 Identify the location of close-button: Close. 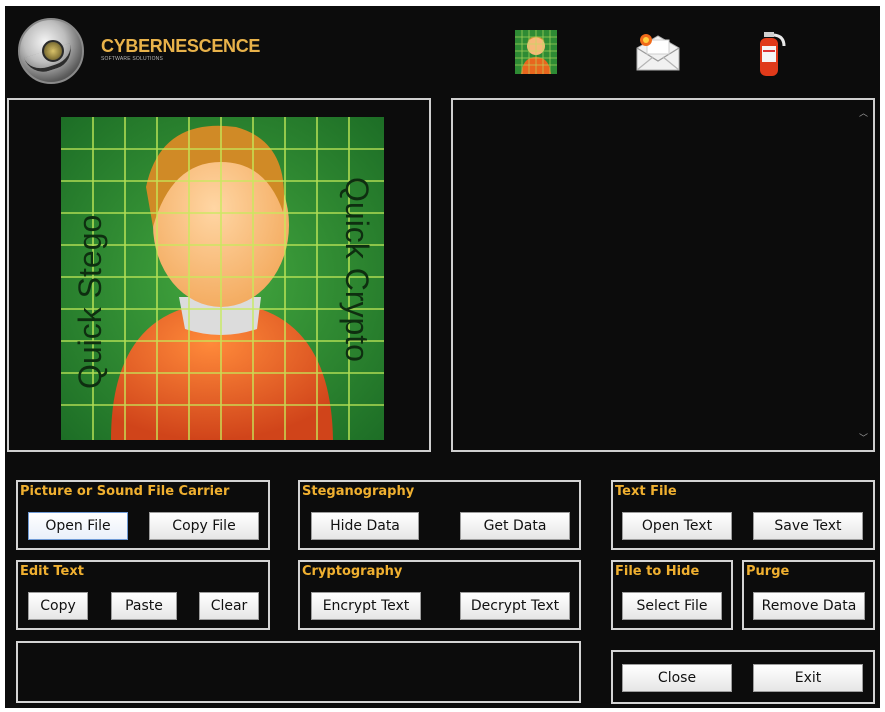
(677, 678).